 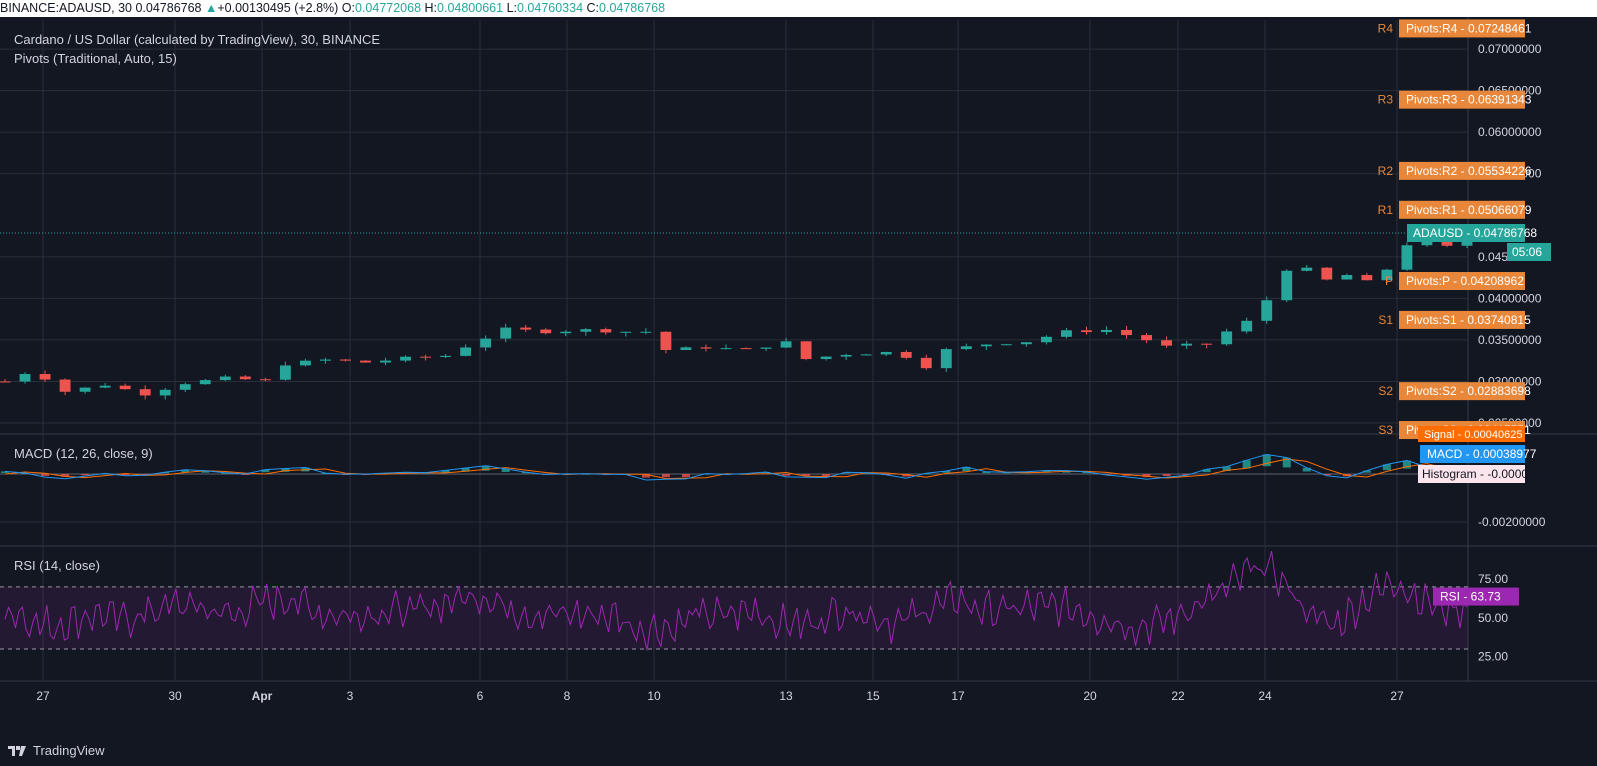 I want to click on last-price: 0.04786768, so click(x=168, y=8).